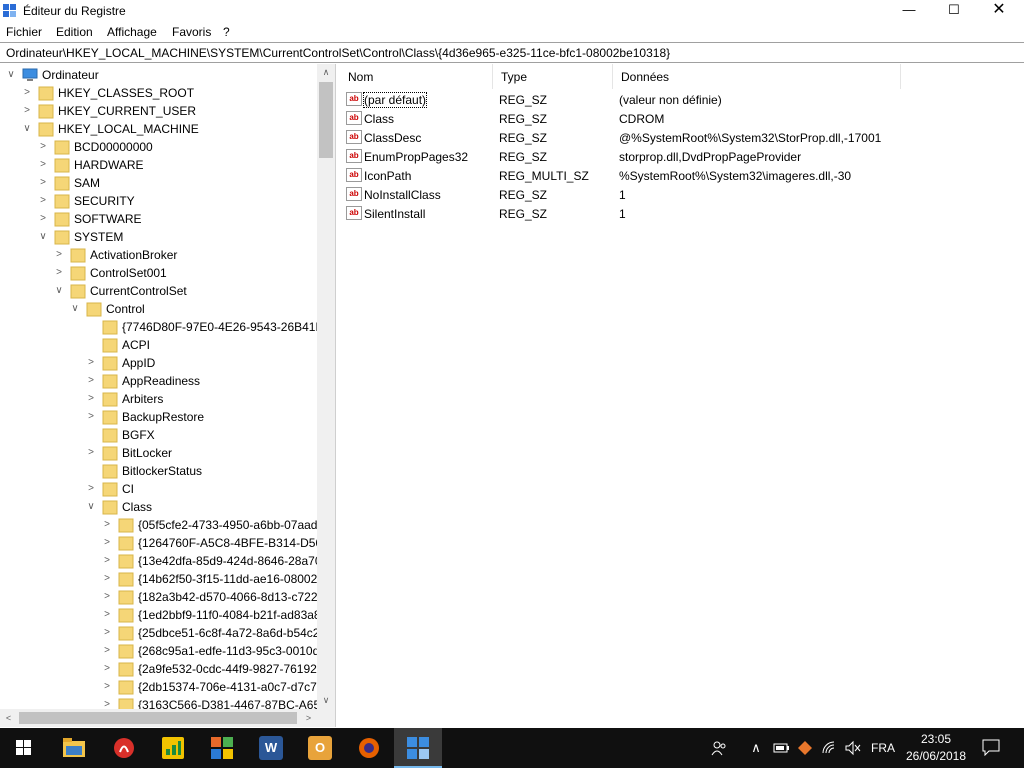 The image size is (1024, 768). I want to click on tree-item: > AppReadiness, so click(167, 381).